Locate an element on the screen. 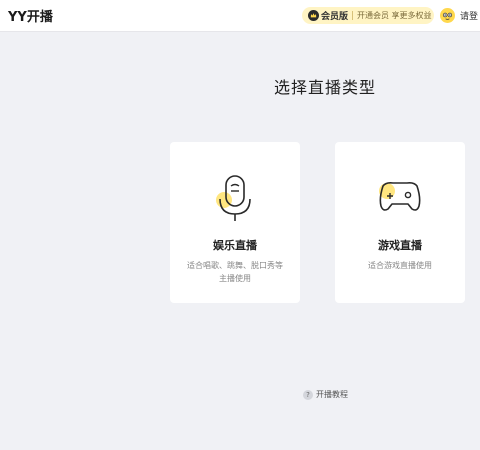 The height and width of the screenshot is (450, 480). vip-description: 开通会员 享更多权益 is located at coordinates (394, 15).